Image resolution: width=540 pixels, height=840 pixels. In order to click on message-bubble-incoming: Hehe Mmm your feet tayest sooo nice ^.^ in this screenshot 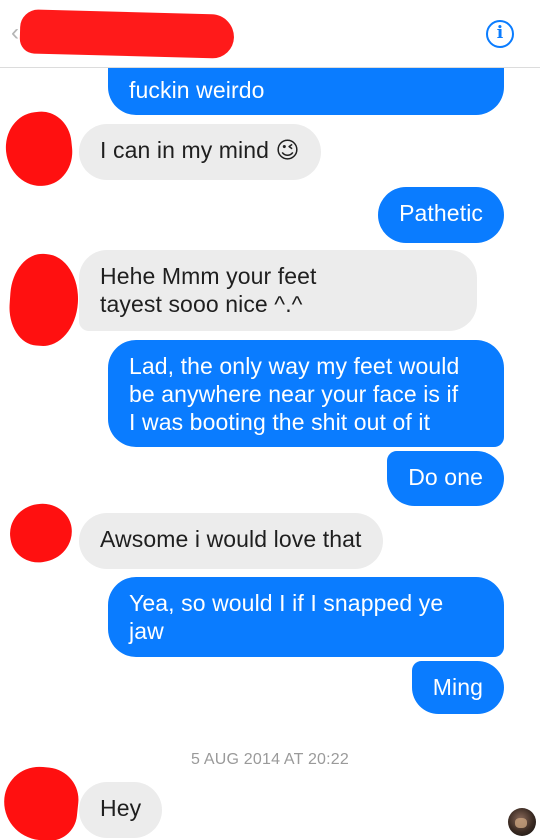, I will do `click(278, 290)`.